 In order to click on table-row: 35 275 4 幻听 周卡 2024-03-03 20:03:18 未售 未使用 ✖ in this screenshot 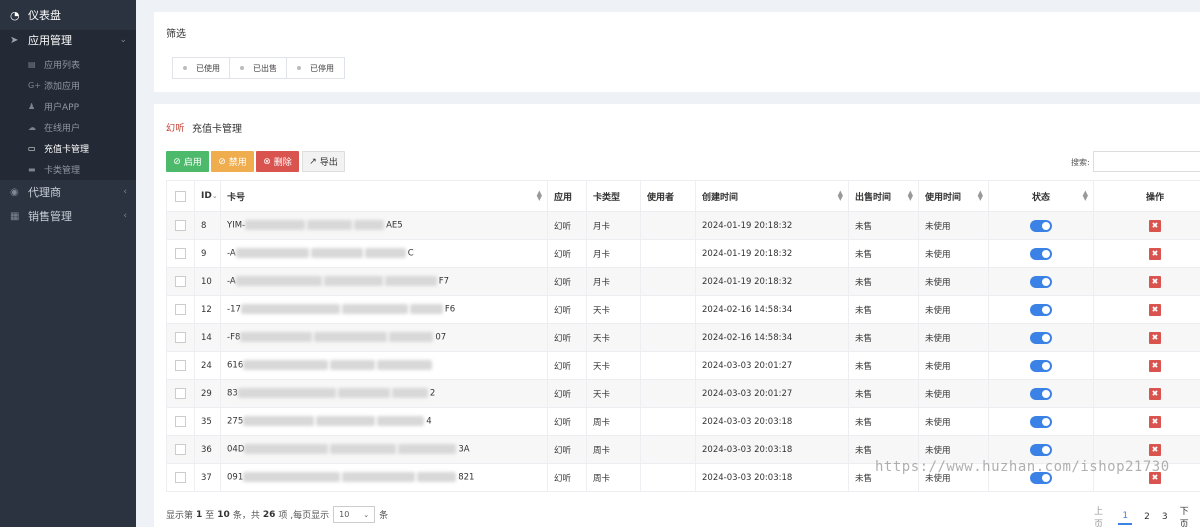, I will do `click(683, 421)`.